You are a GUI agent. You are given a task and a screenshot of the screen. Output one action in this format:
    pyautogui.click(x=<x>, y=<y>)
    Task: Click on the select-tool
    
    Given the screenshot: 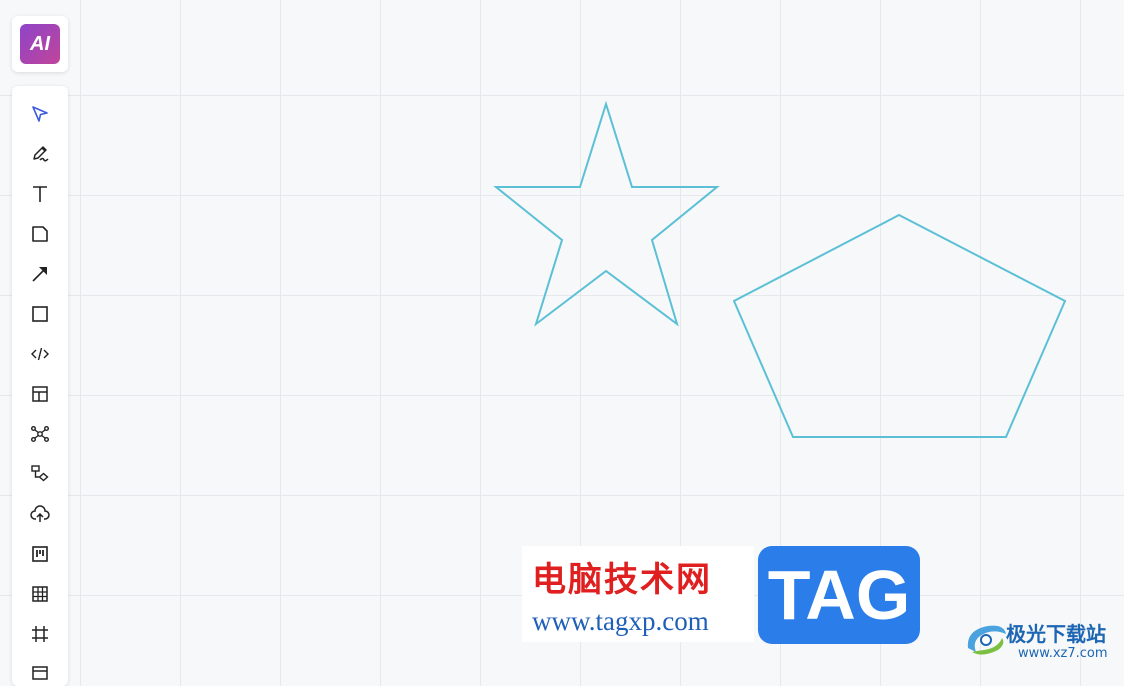 What is the action you would take?
    pyautogui.click(x=40, y=114)
    